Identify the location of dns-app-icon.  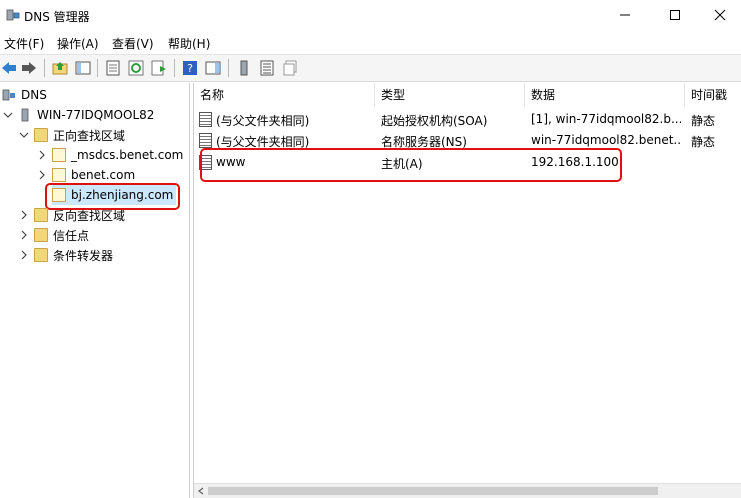
(13, 15).